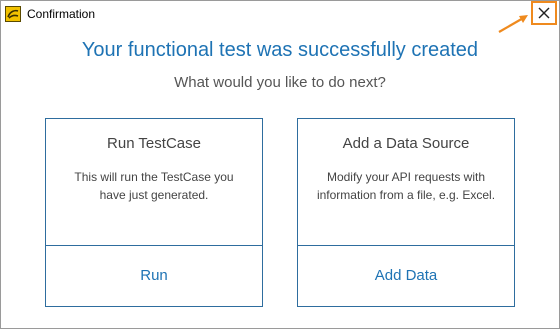 The height and width of the screenshot is (329, 560). Describe the element at coordinates (13, 14) in the screenshot. I see `soapui-icon` at that location.